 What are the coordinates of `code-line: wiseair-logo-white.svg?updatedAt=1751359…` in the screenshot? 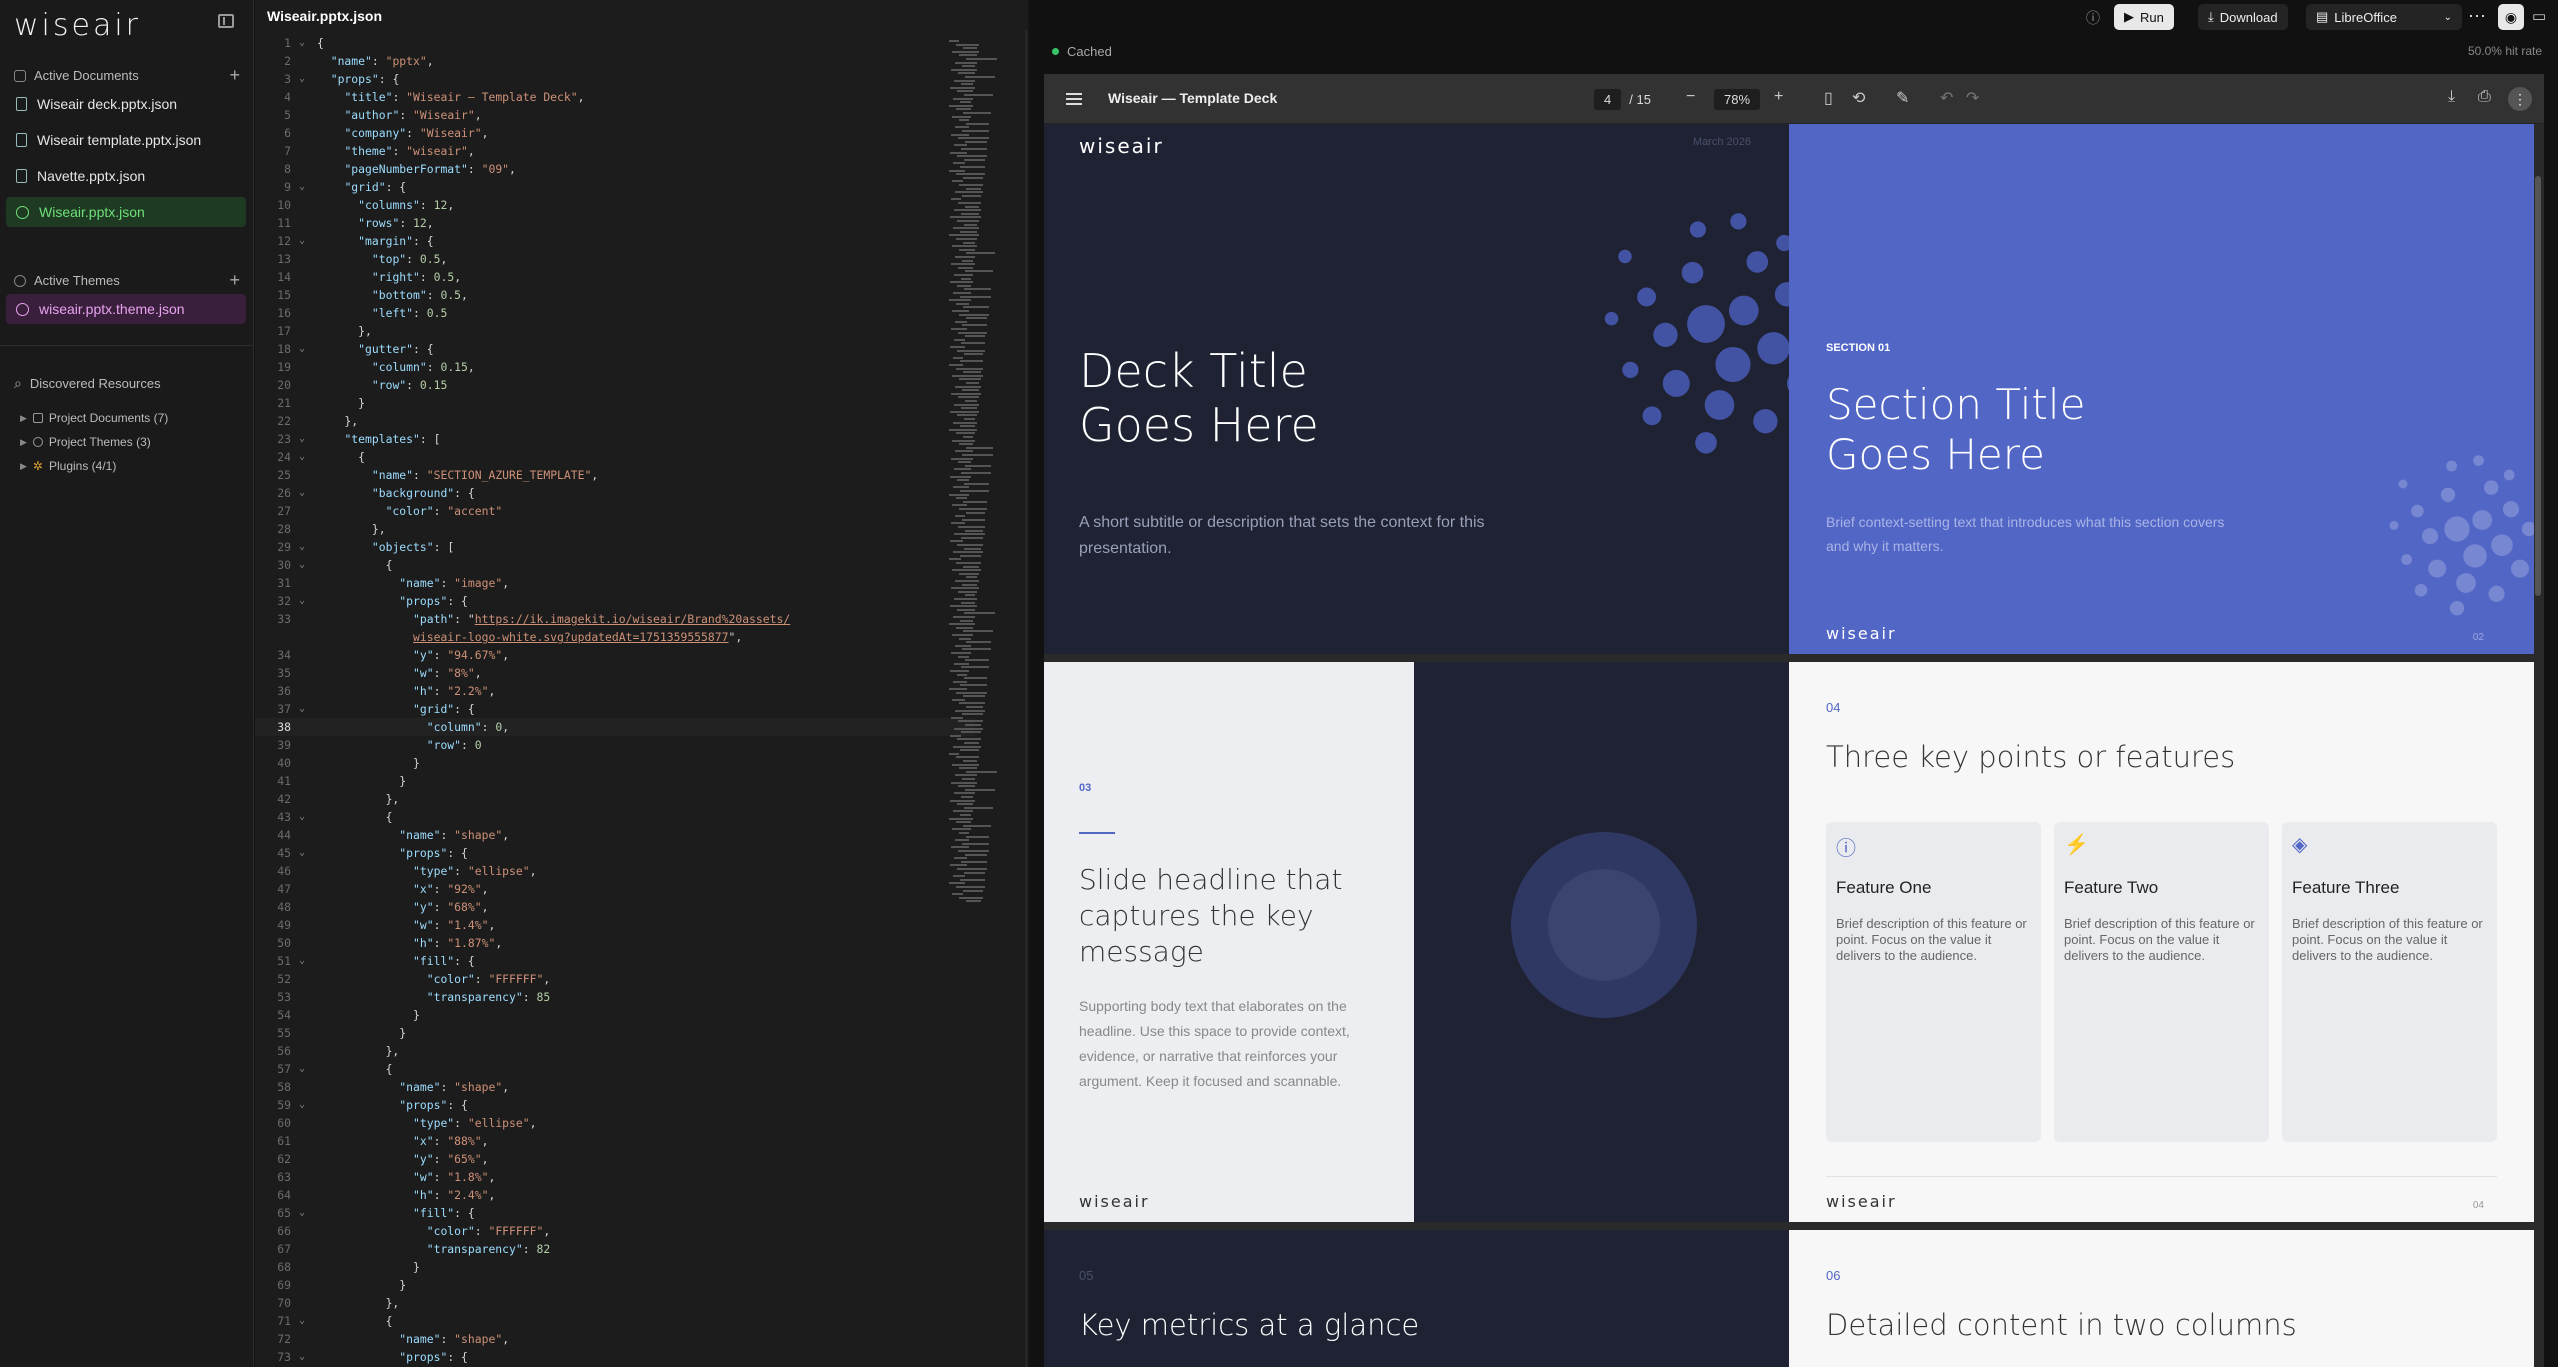 It's located at (615, 637).